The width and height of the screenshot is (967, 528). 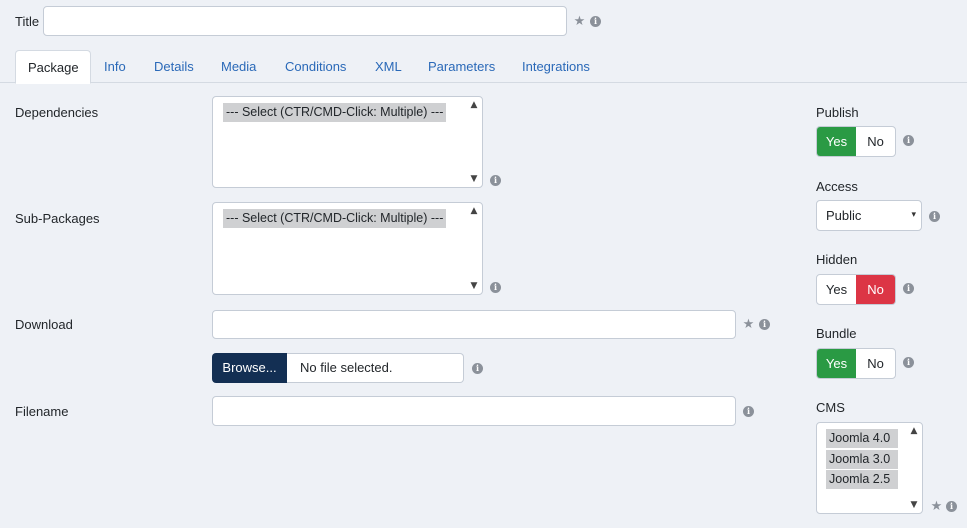 What do you see at coordinates (869, 215) in the screenshot?
I see `access-select: Public ▾` at bounding box center [869, 215].